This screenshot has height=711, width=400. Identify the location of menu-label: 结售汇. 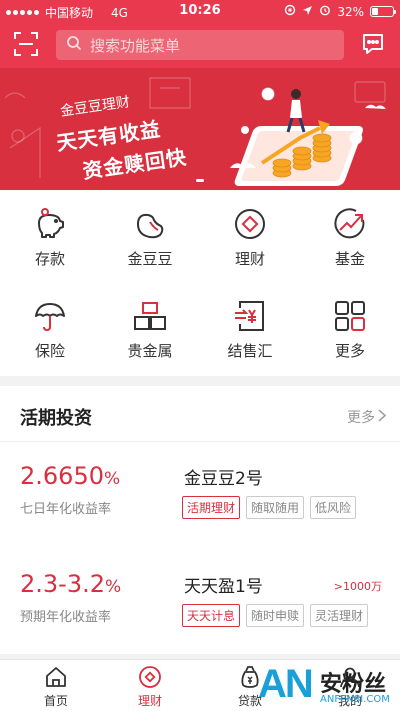
(250, 351).